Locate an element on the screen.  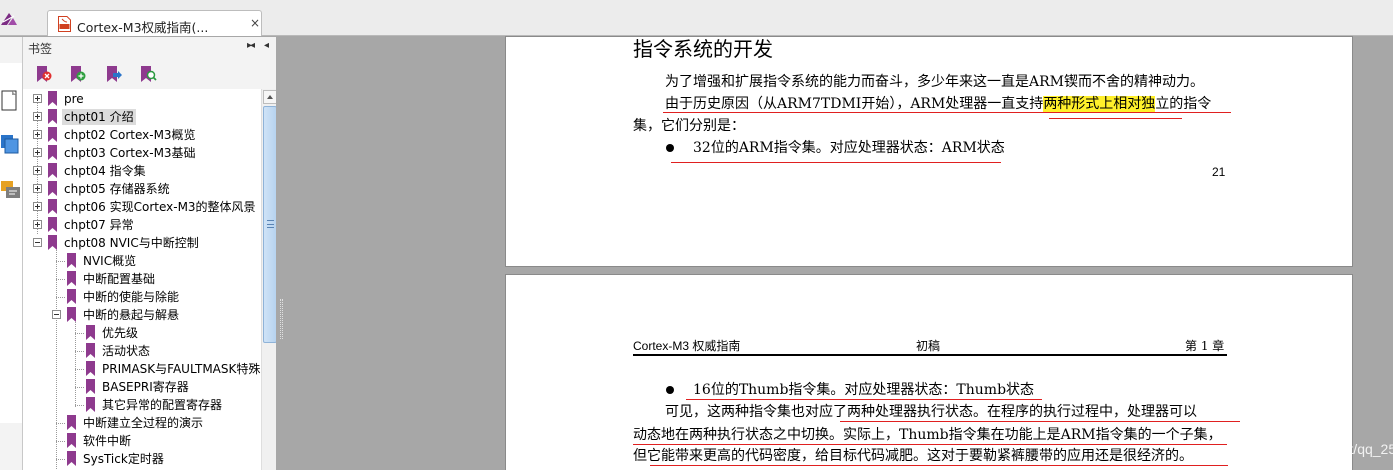
bookmark-label: 中断建立全过程的演示 is located at coordinates (143, 423).